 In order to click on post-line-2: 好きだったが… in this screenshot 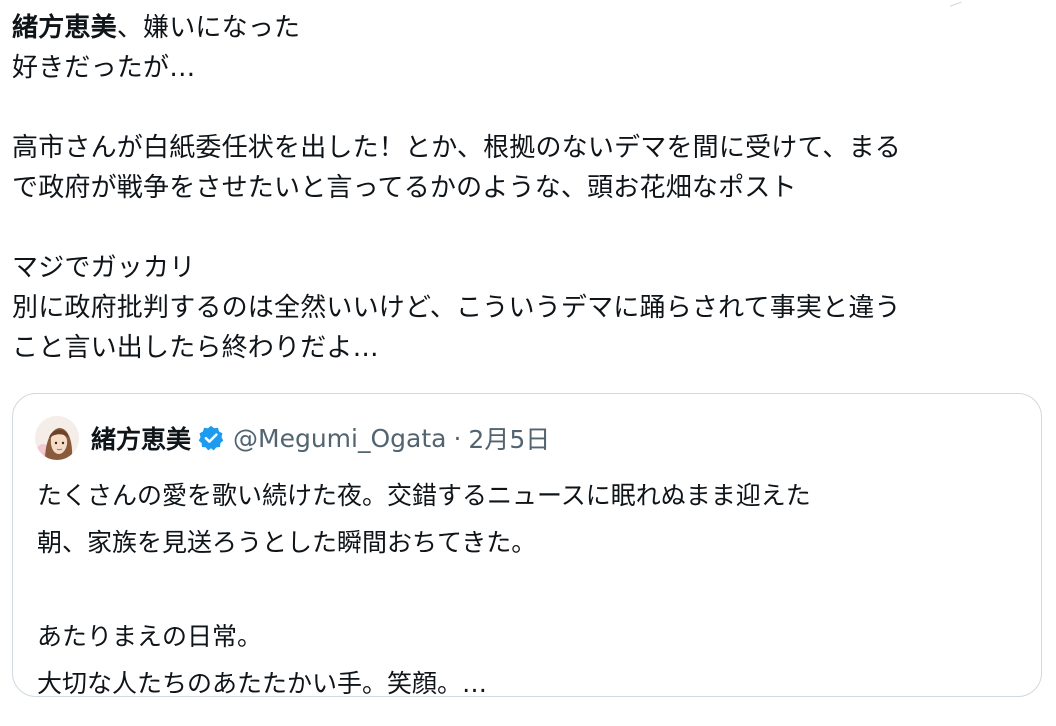, I will do `click(104, 68)`.